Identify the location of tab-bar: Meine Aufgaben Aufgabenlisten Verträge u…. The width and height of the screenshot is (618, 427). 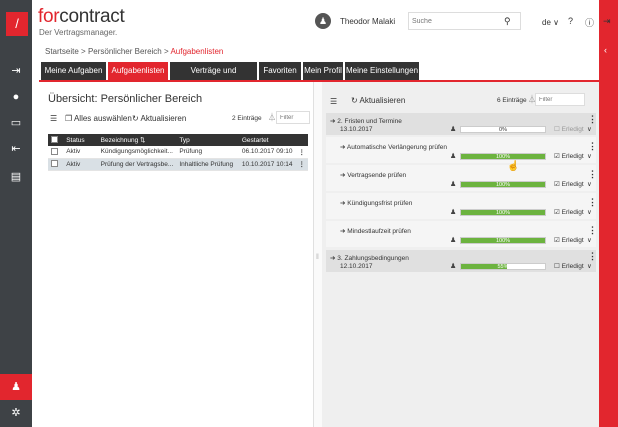
(319, 77).